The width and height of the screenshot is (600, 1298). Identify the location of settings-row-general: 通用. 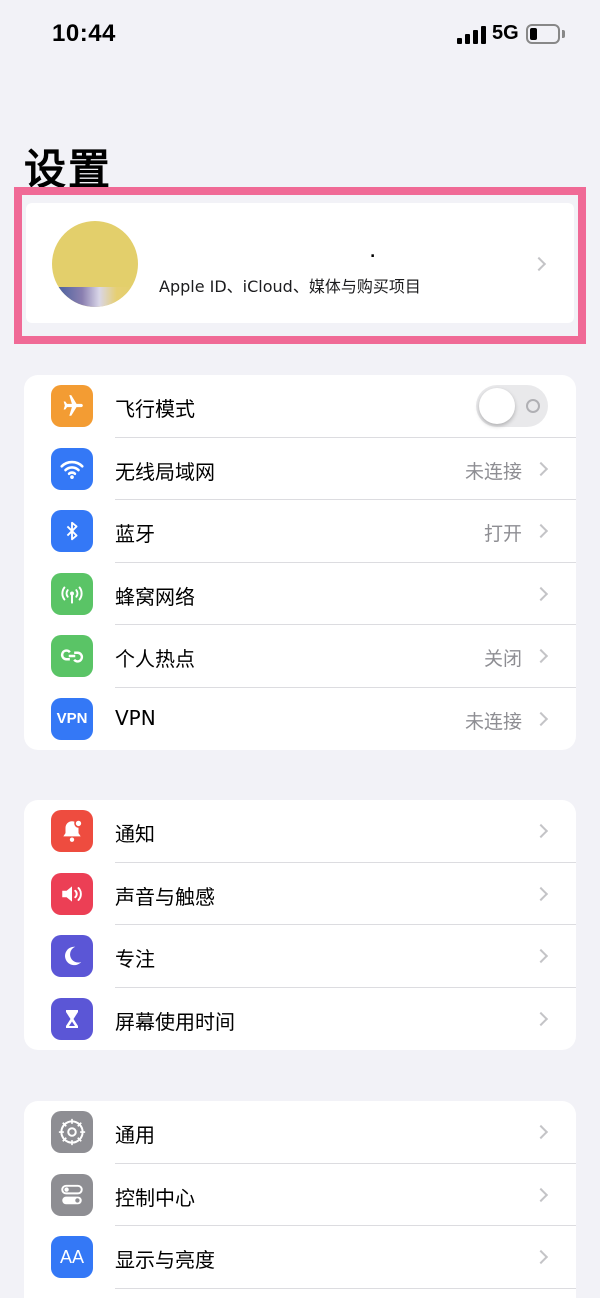
(300, 1132).